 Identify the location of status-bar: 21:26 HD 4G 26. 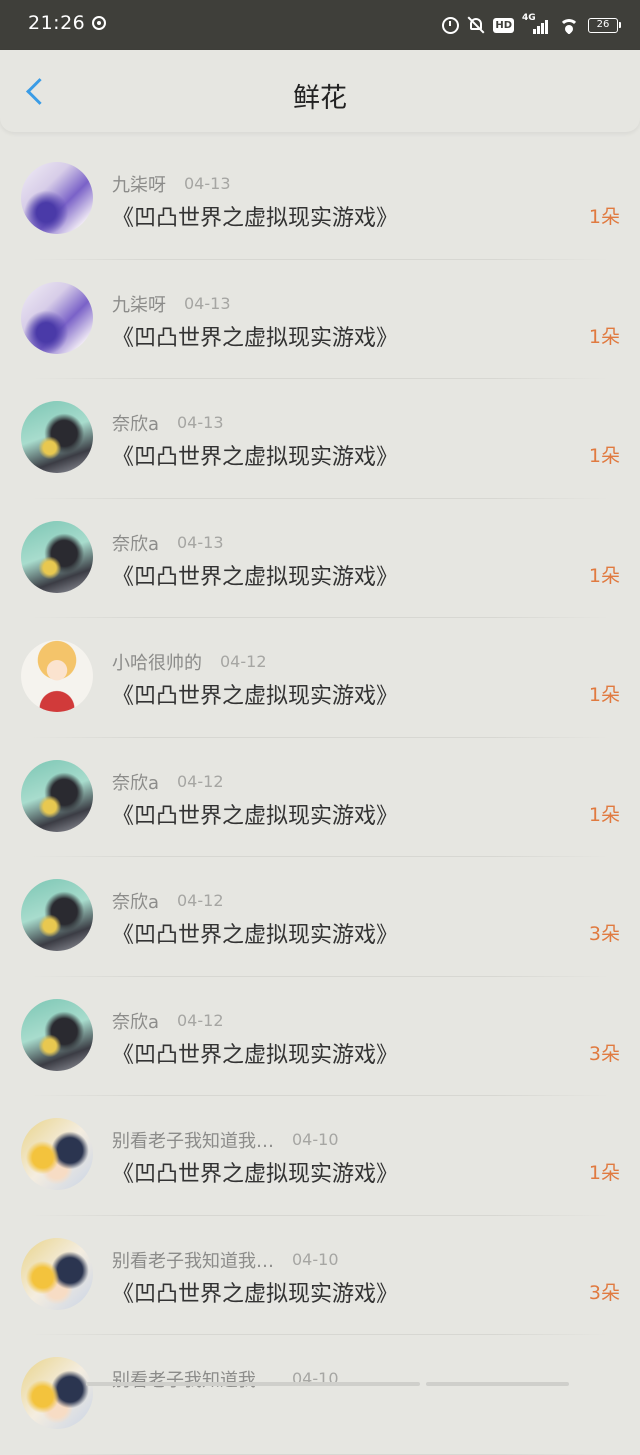
(320, 25).